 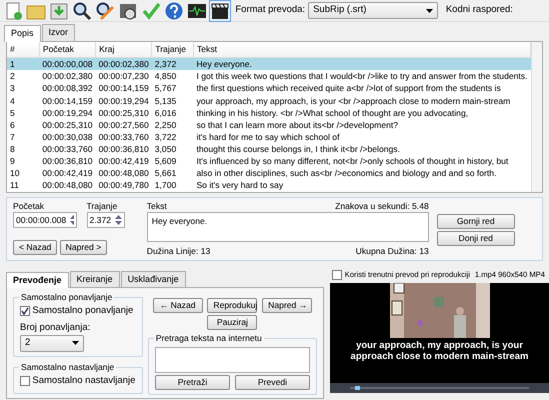 What do you see at coordinates (232, 305) in the screenshot?
I see `play-button: Reprodukuj` at bounding box center [232, 305].